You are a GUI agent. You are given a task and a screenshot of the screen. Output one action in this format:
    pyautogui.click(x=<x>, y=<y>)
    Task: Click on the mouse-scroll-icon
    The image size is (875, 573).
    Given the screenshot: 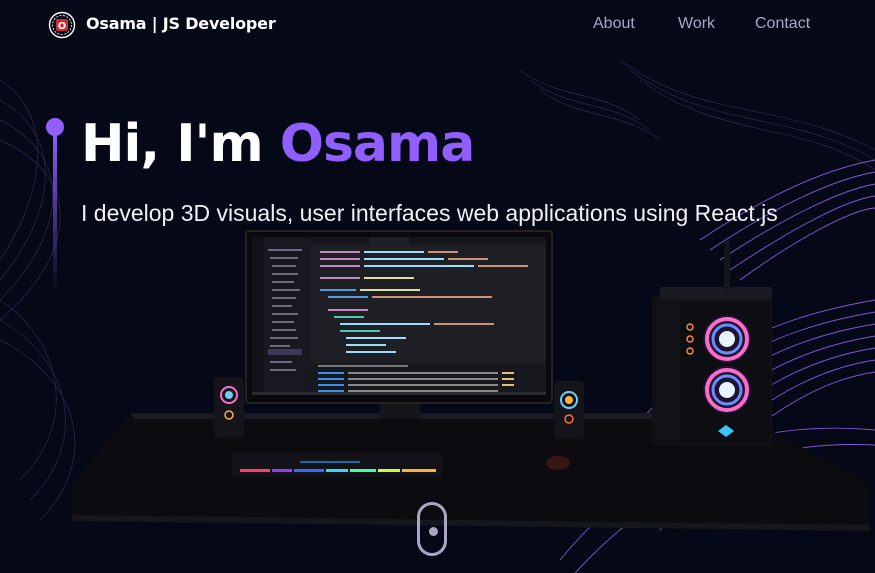 What is the action you would take?
    pyautogui.click(x=432, y=529)
    